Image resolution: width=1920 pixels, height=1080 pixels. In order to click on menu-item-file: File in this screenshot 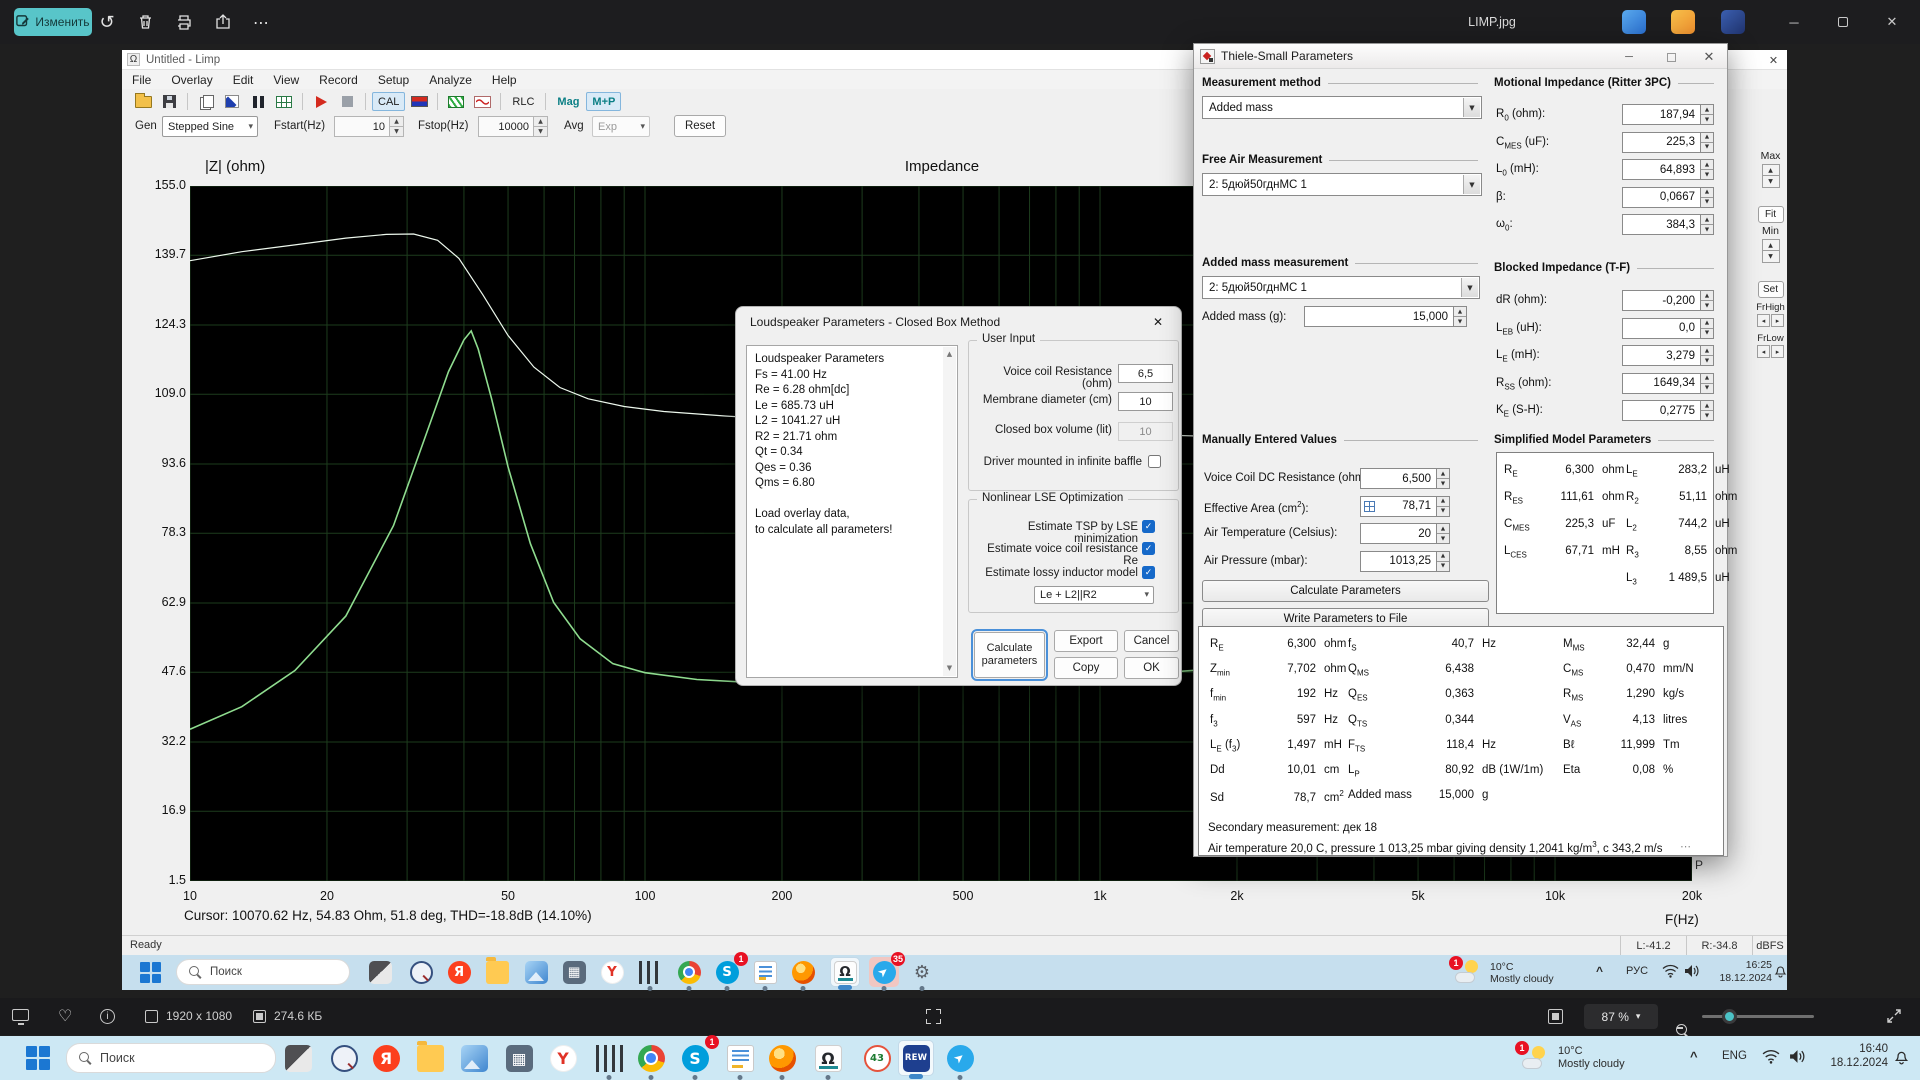, I will do `click(141, 79)`.